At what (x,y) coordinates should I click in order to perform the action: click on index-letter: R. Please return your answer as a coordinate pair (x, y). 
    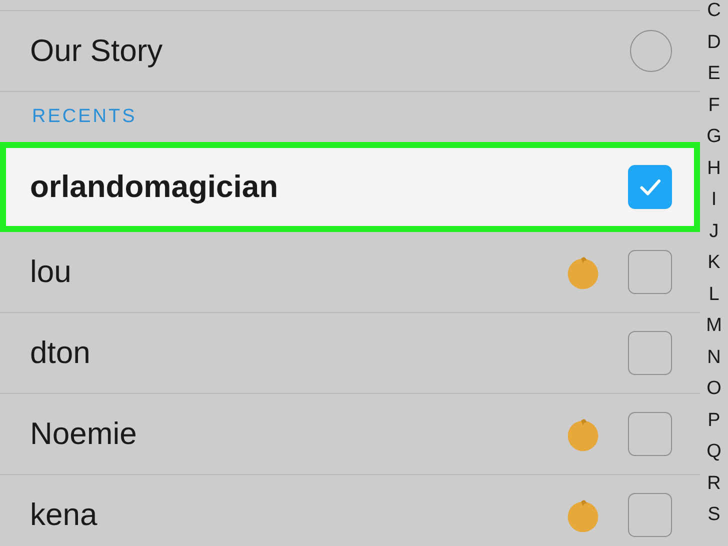
    Looking at the image, I should click on (714, 488).